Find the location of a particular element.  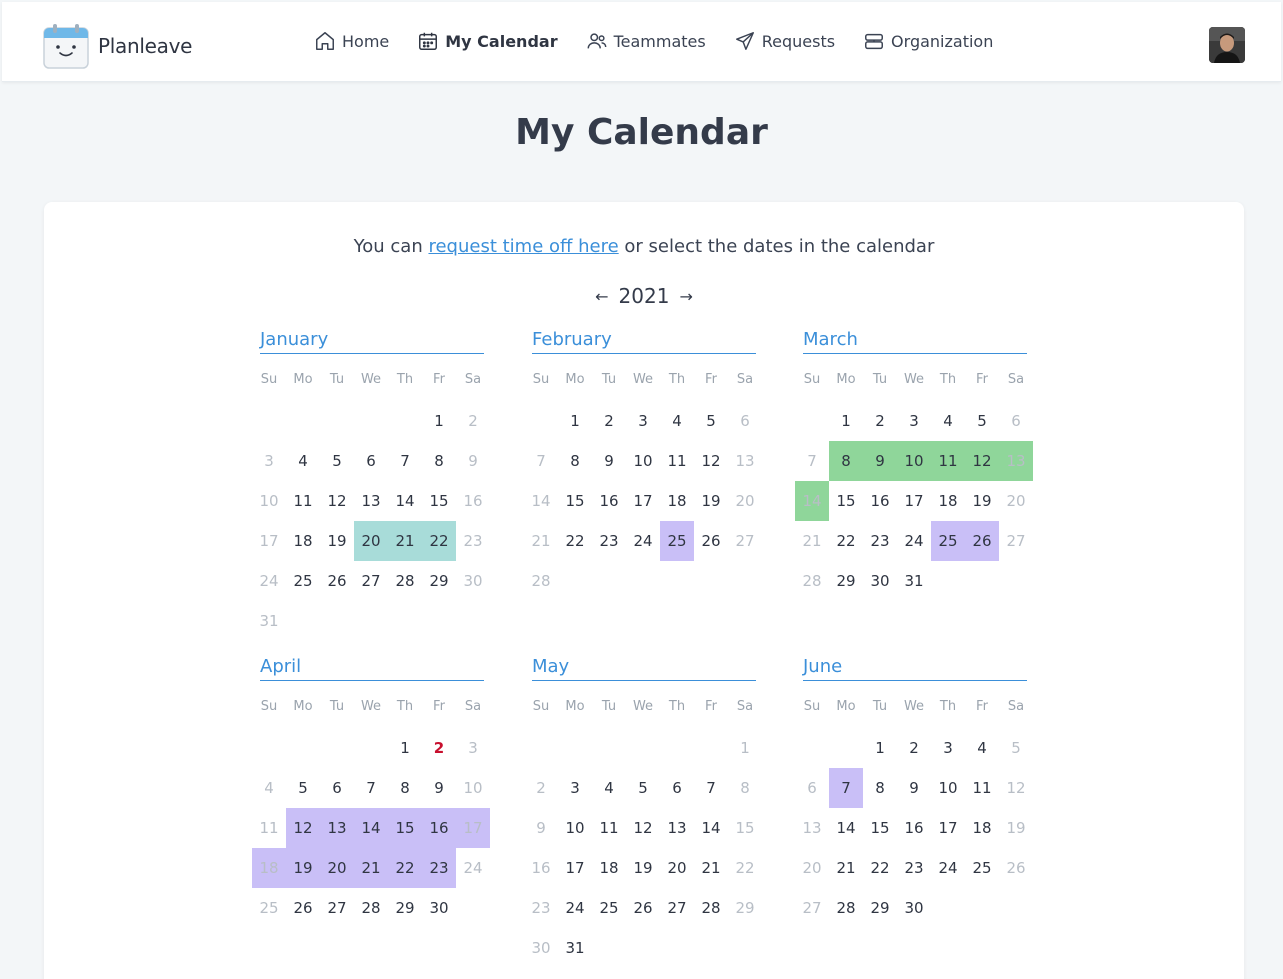

day-cell: 1 is located at coordinates (880, 748).